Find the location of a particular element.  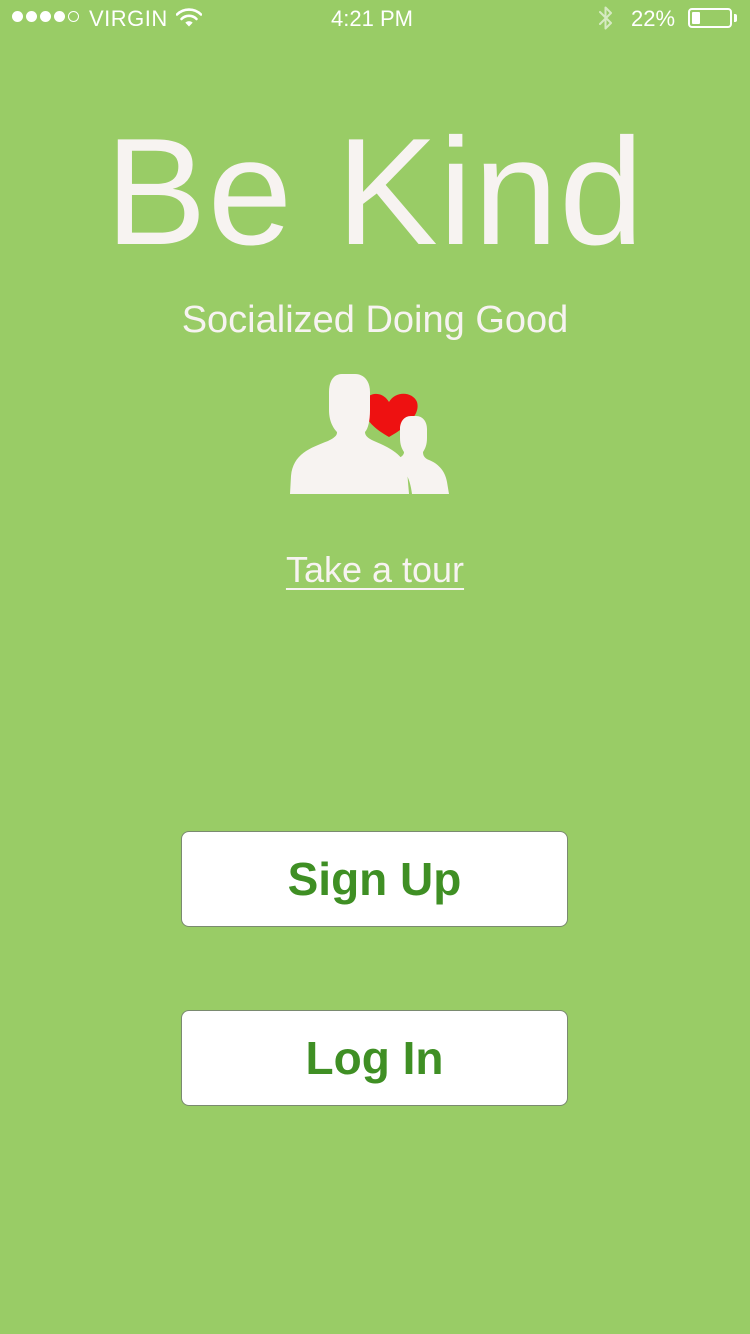

log-in-label: Log In is located at coordinates (374, 1058).